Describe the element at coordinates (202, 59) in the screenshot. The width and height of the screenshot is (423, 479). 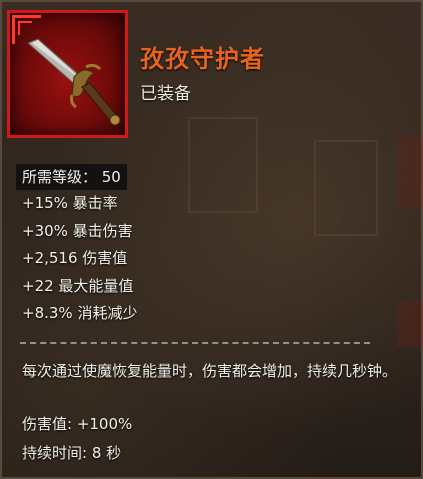
I see `item-name: 孜孜守护者` at that location.